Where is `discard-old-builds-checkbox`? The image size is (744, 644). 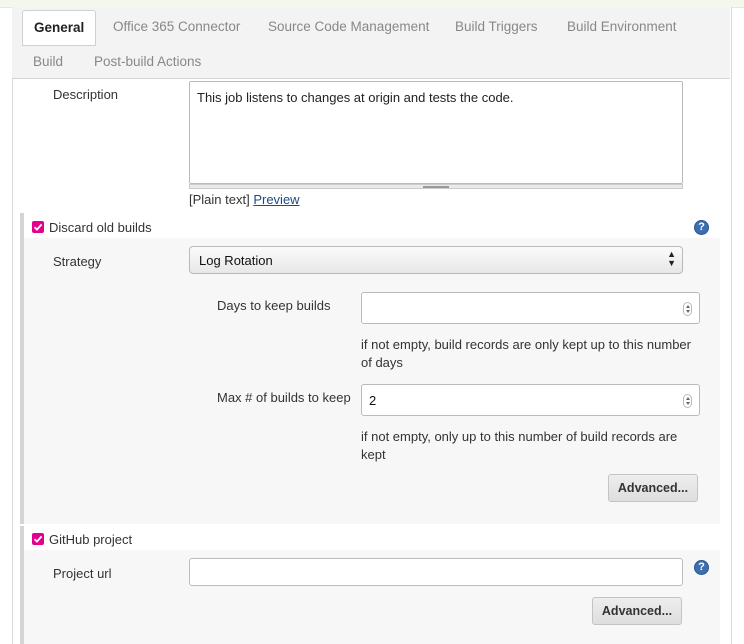 discard-old-builds-checkbox is located at coordinates (38, 227).